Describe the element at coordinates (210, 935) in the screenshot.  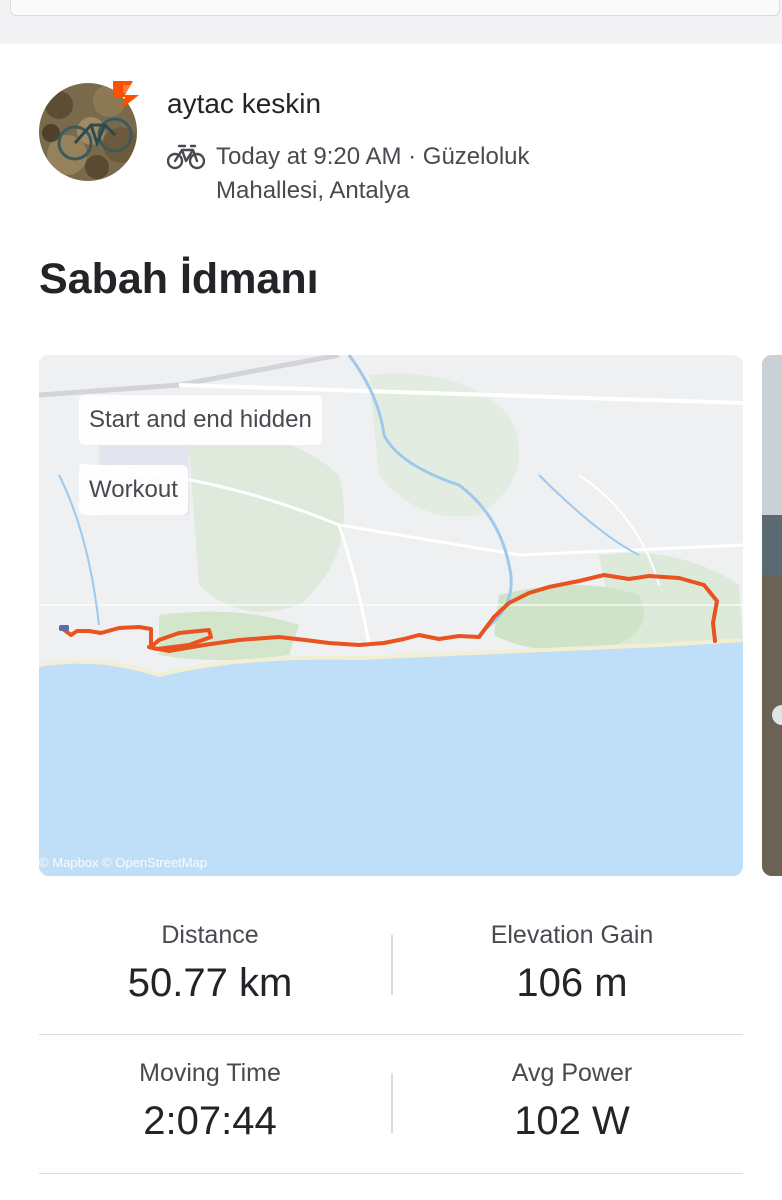
I see `stat-label: Distance` at that location.